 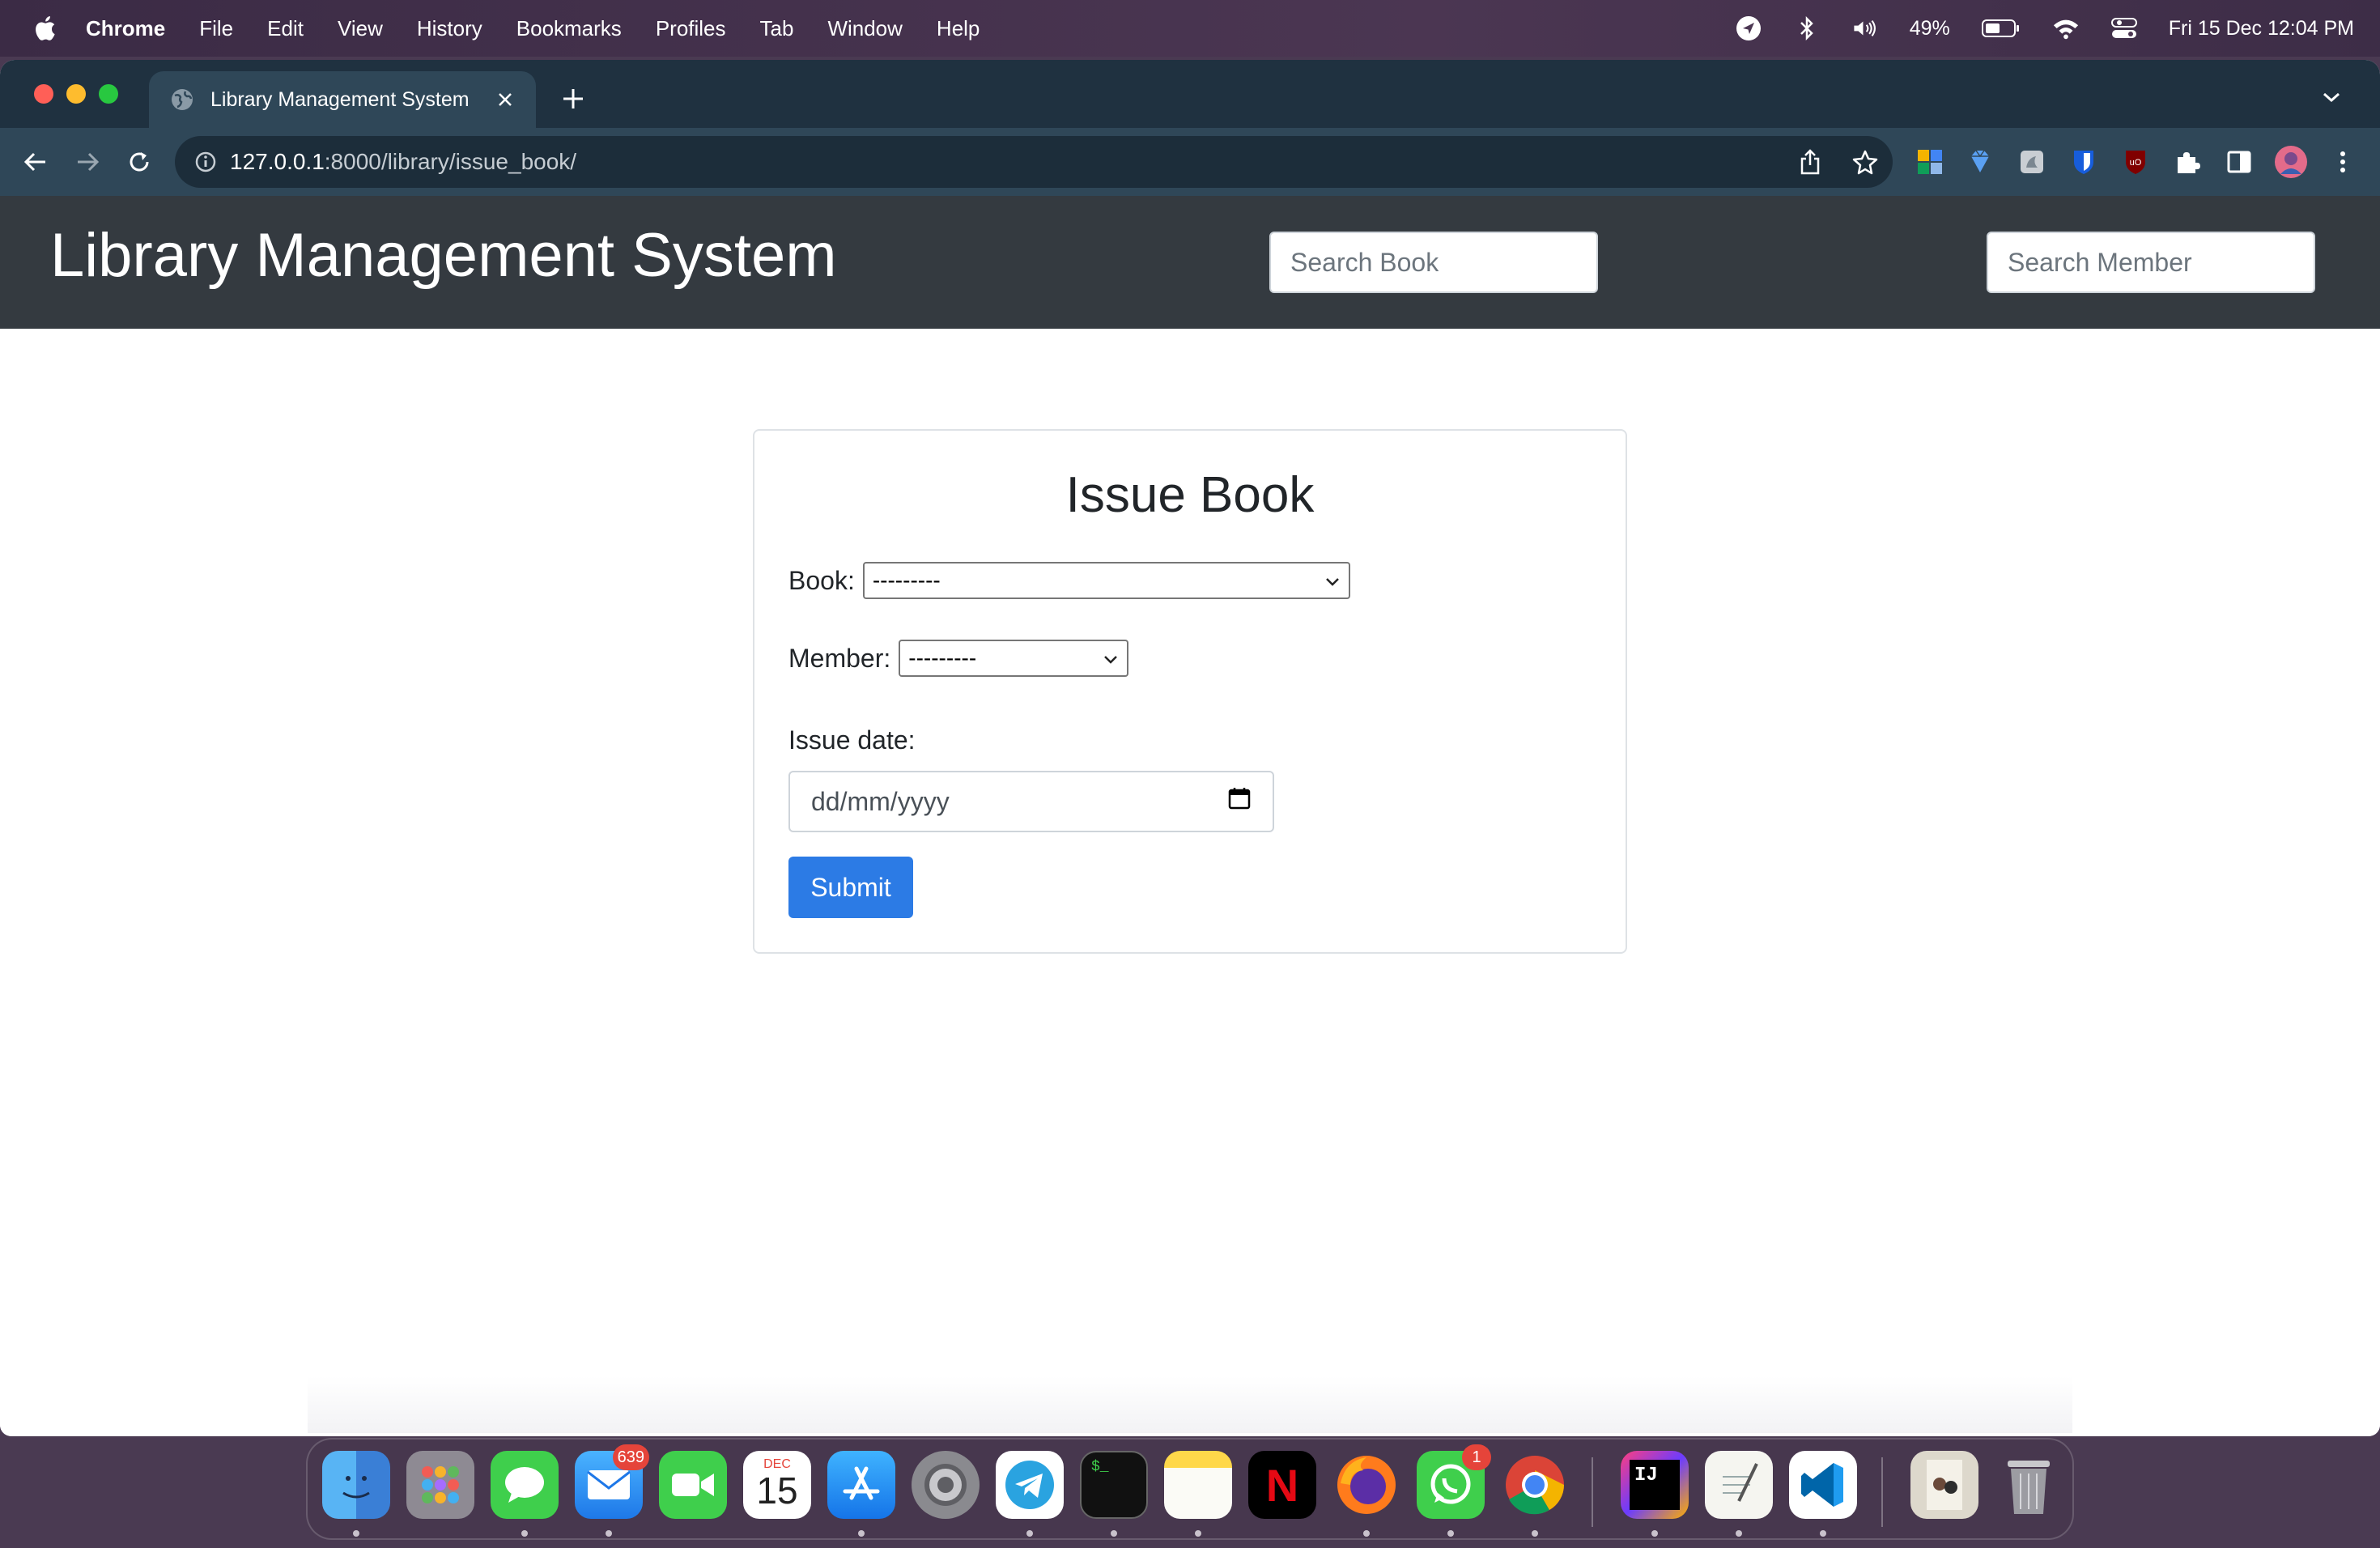 What do you see at coordinates (182, 100) in the screenshot?
I see `globe-icon` at bounding box center [182, 100].